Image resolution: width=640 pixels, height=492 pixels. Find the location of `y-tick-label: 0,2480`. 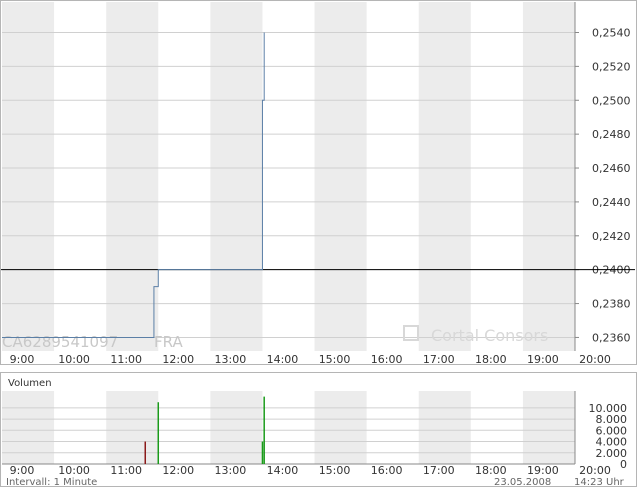

y-tick-label: 0,2480 is located at coordinates (611, 134).